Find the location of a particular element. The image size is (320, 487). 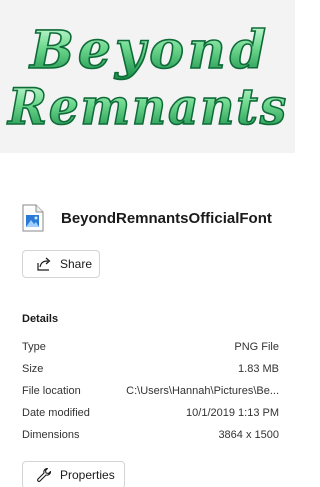

detail-value: PNG File is located at coordinates (256, 347).